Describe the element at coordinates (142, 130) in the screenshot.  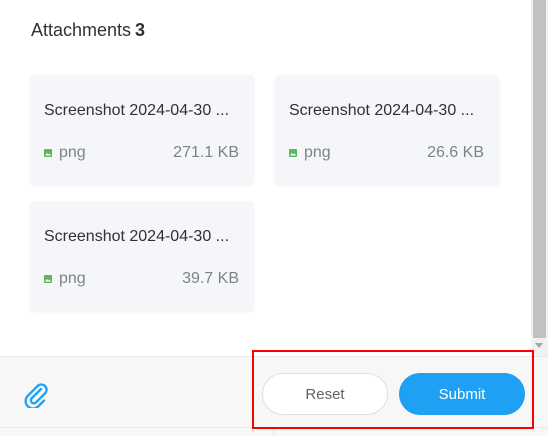
I see `attachment-card: Screenshot 2024-04-30 ... png 271.1 KB` at that location.